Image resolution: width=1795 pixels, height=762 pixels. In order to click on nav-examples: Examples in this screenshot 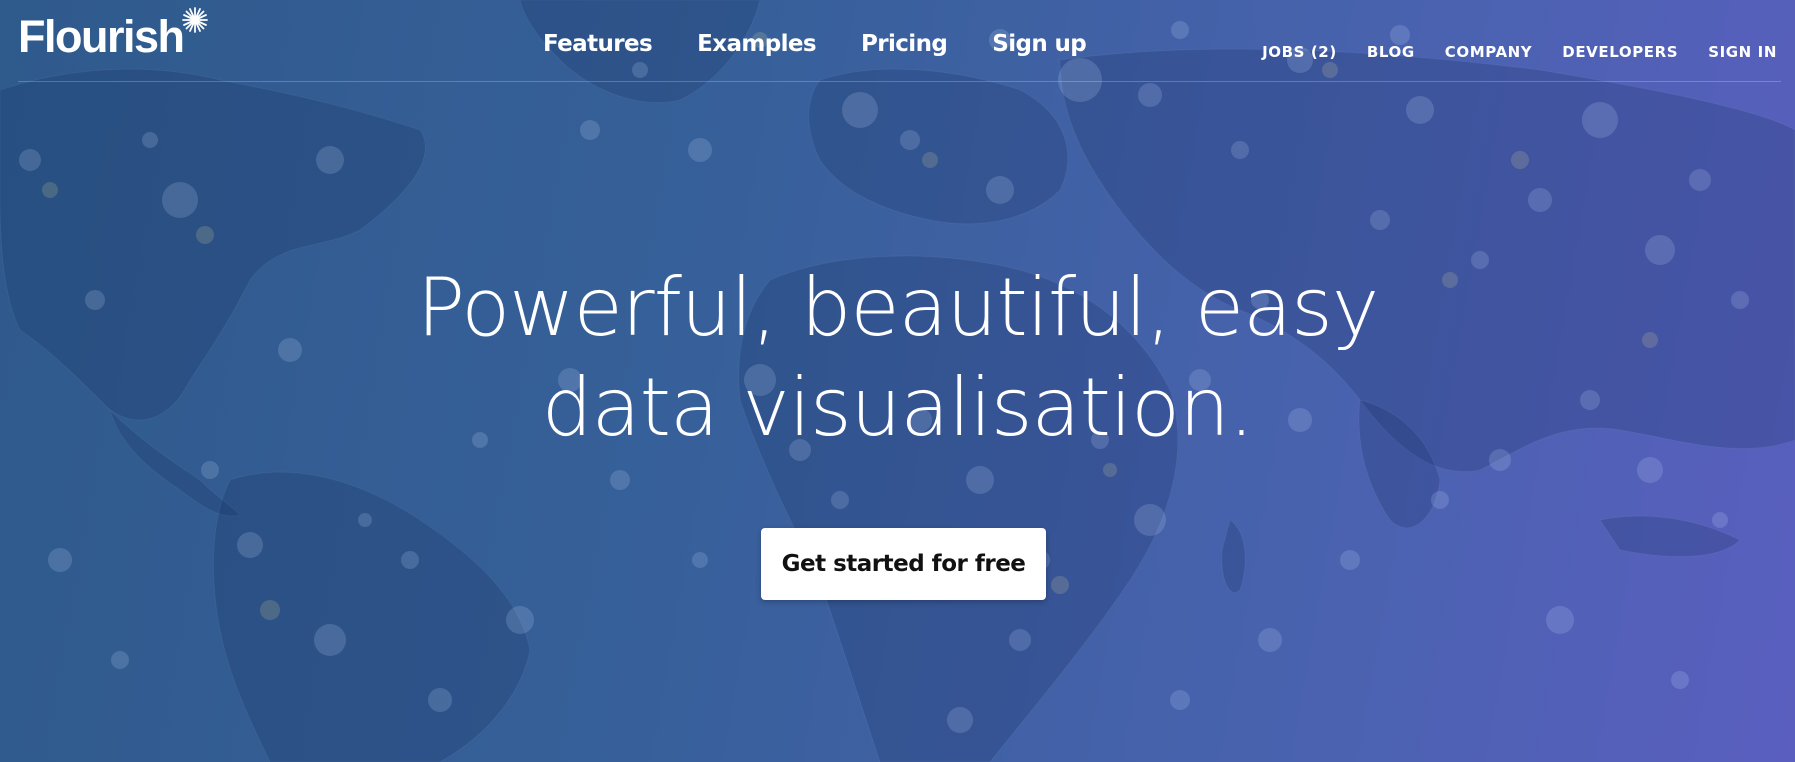, I will do `click(756, 44)`.